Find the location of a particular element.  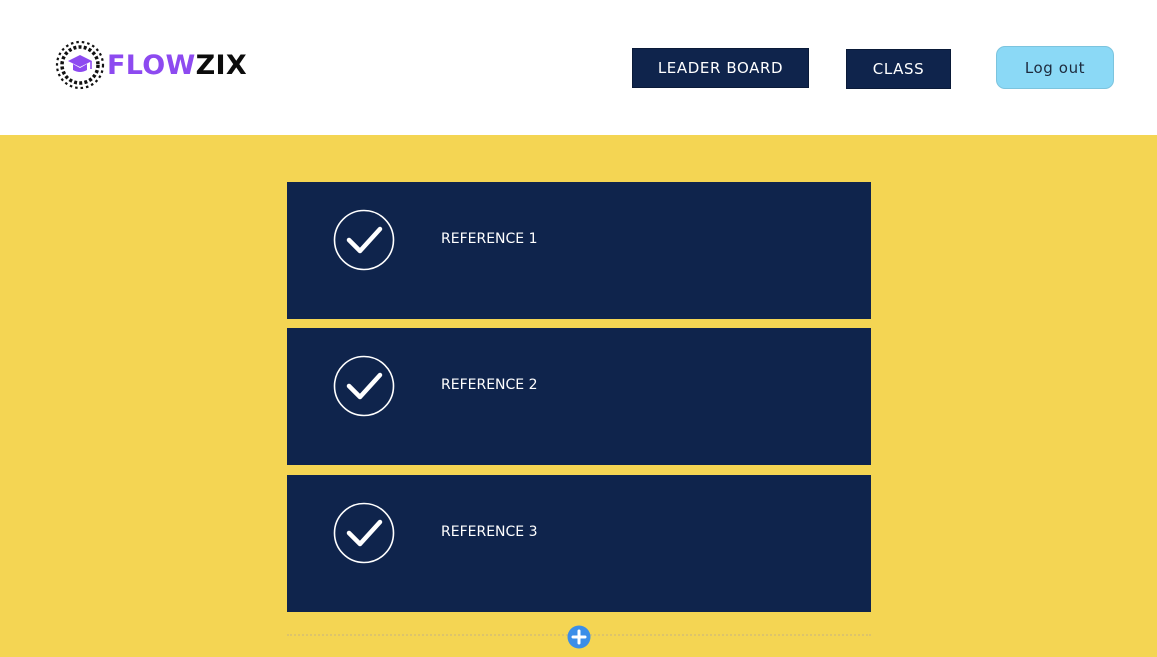

logo-text-zix: ZIX is located at coordinates (221, 65).